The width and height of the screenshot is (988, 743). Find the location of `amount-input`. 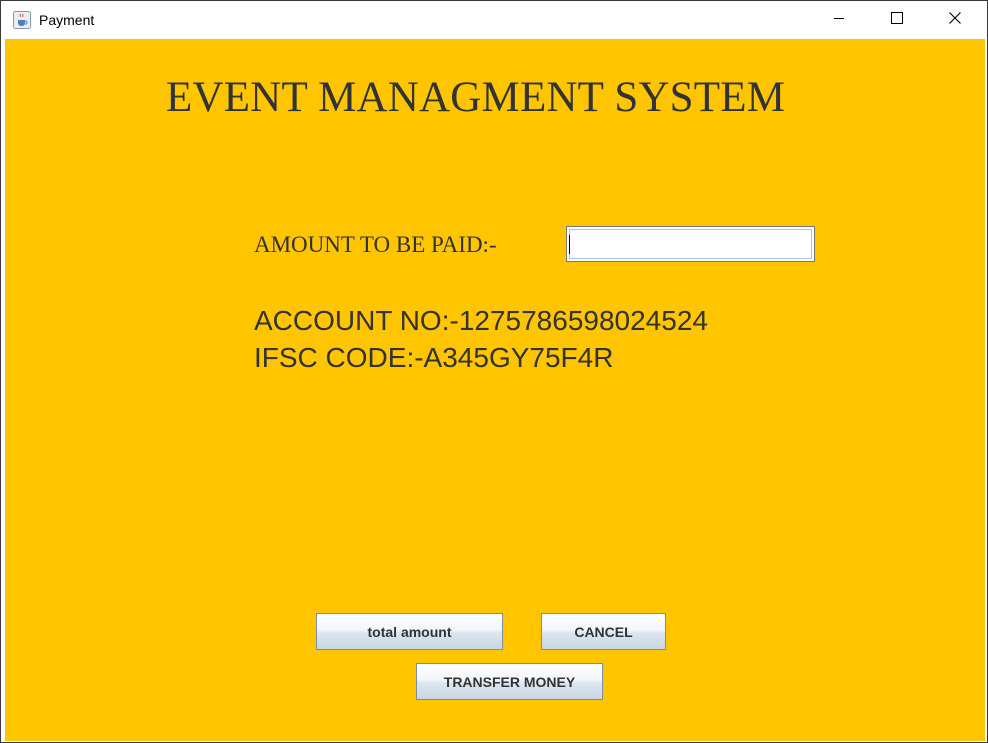

amount-input is located at coordinates (690, 244).